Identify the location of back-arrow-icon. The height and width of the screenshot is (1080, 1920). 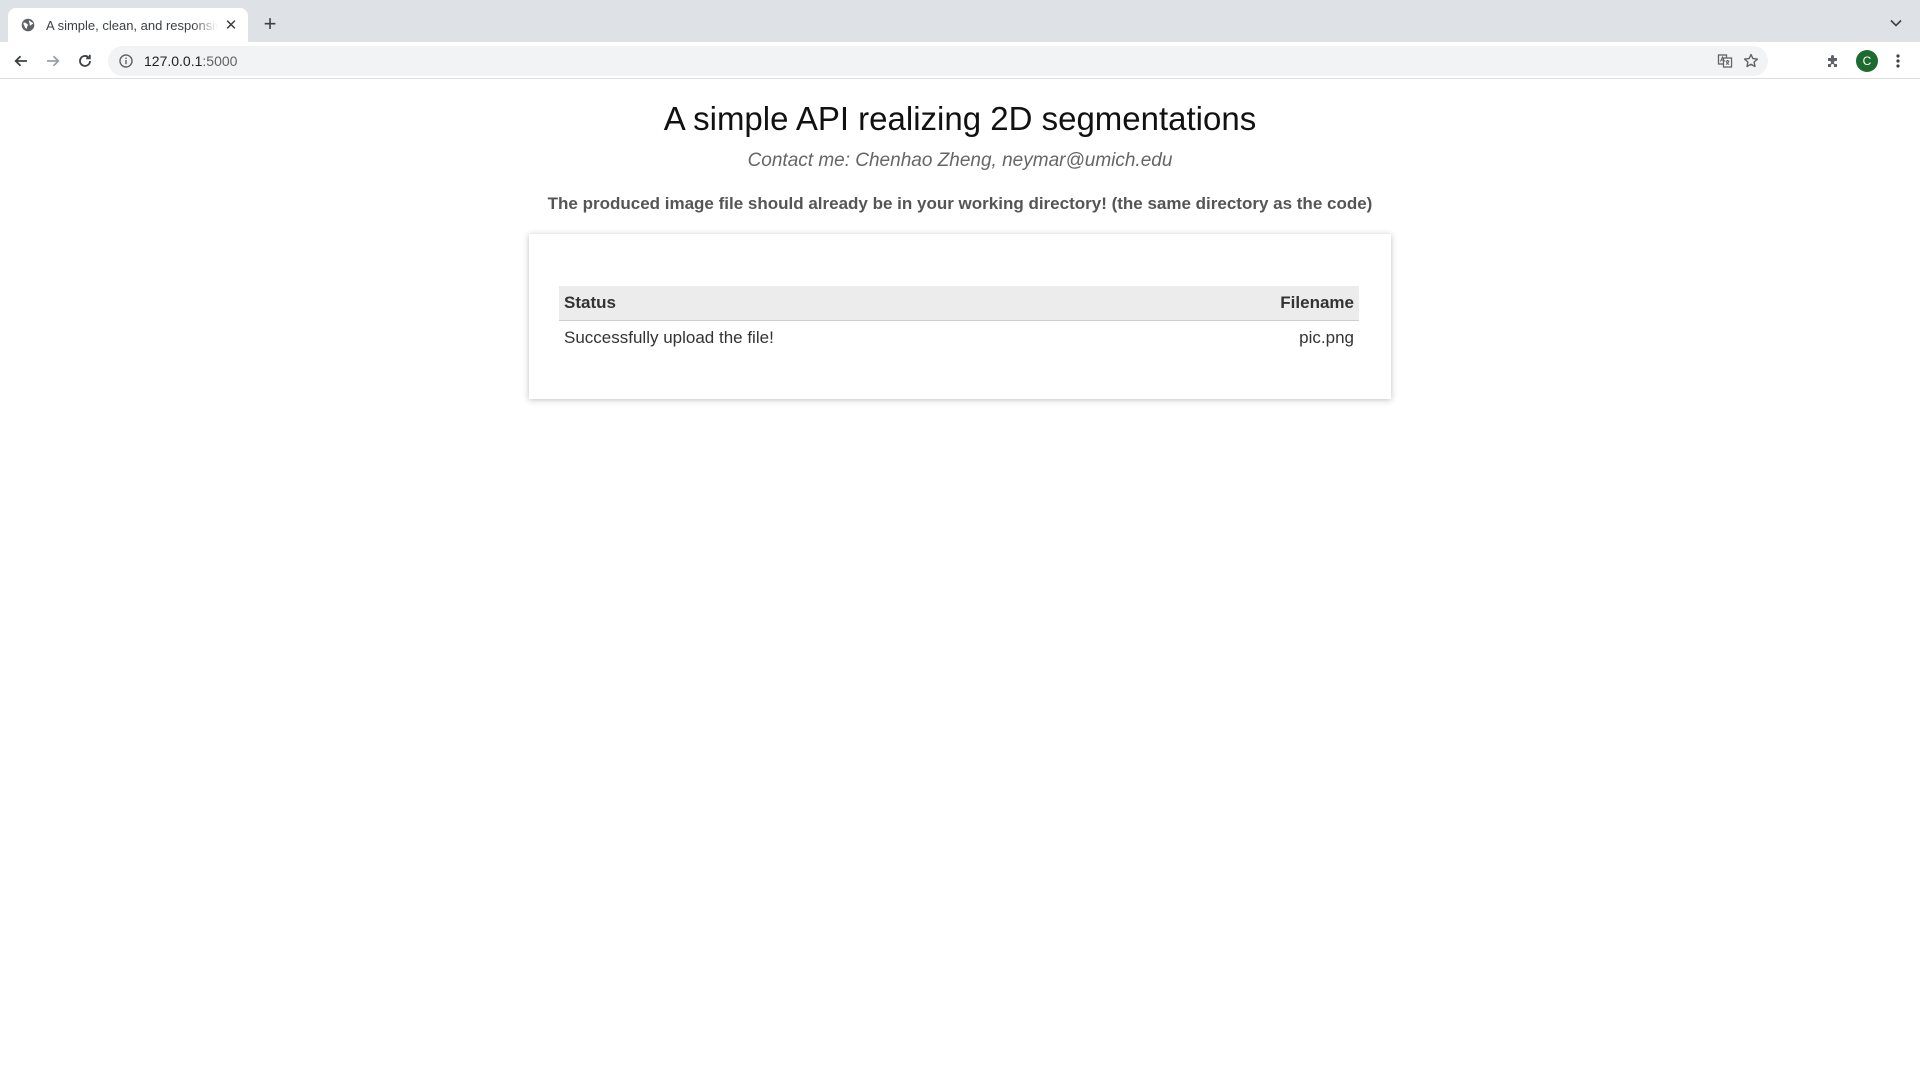
(21, 61).